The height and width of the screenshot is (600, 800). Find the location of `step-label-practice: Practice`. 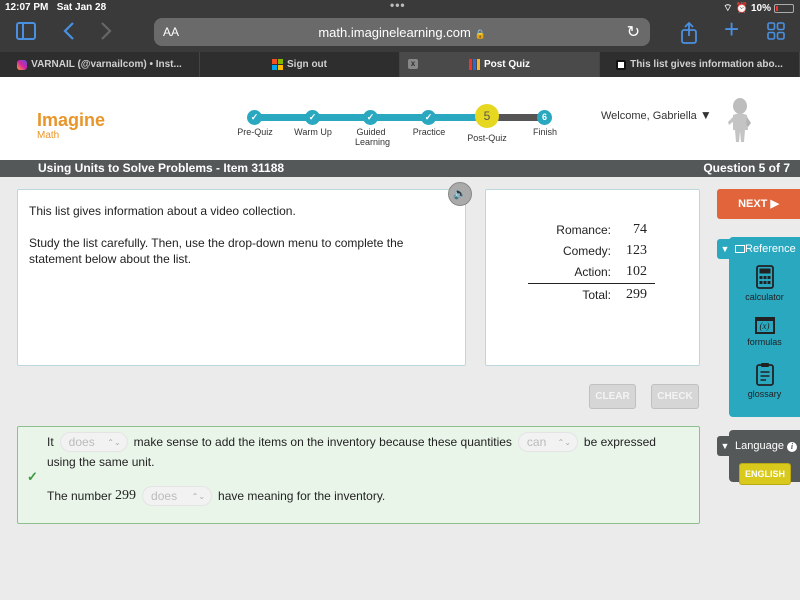

step-label-practice: Practice is located at coordinates (429, 132).